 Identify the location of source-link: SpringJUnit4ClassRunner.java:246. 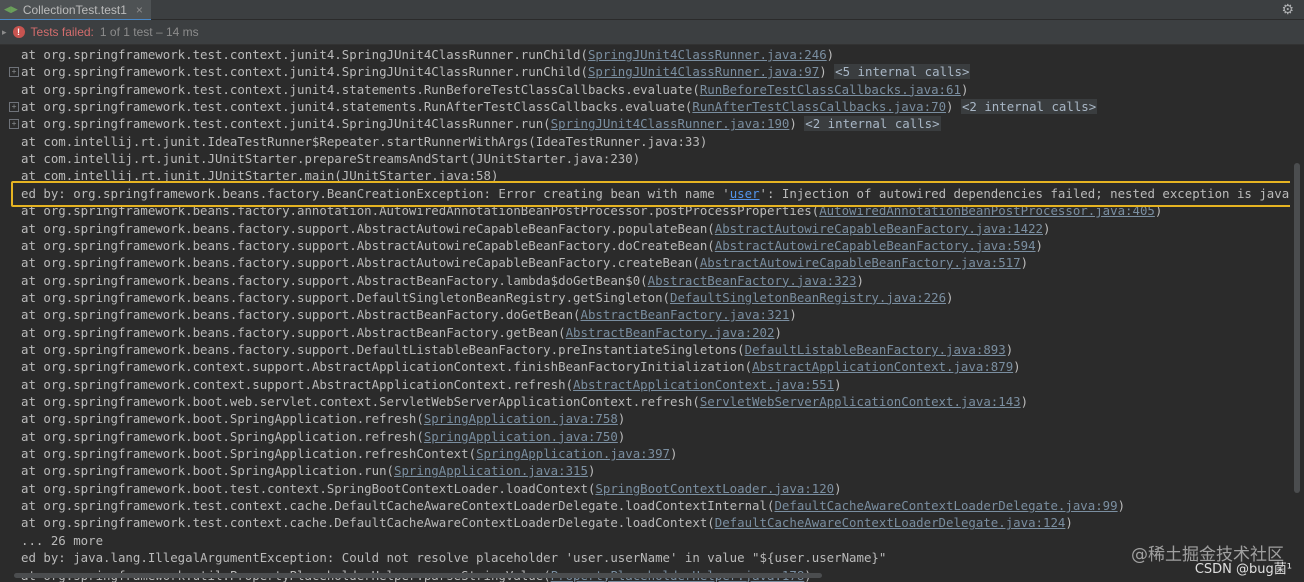
(707, 54).